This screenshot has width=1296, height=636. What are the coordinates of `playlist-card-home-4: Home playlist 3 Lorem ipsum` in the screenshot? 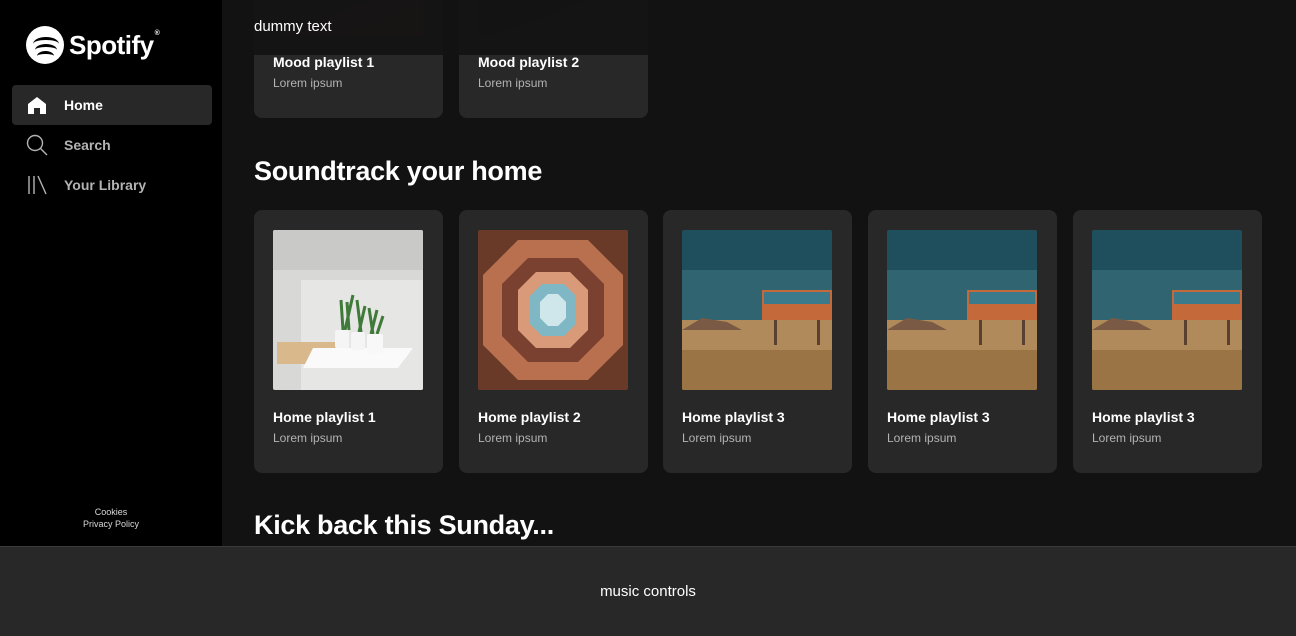 It's located at (962, 341).